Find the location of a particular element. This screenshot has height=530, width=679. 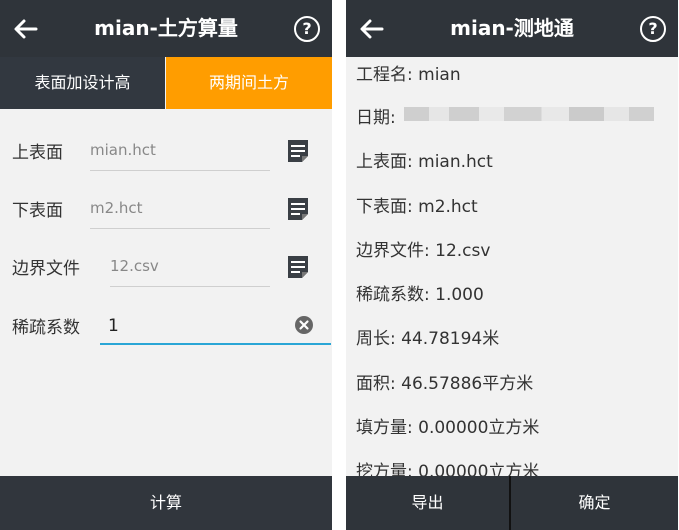

lower-surface-label: 下表面 is located at coordinates (37, 211).